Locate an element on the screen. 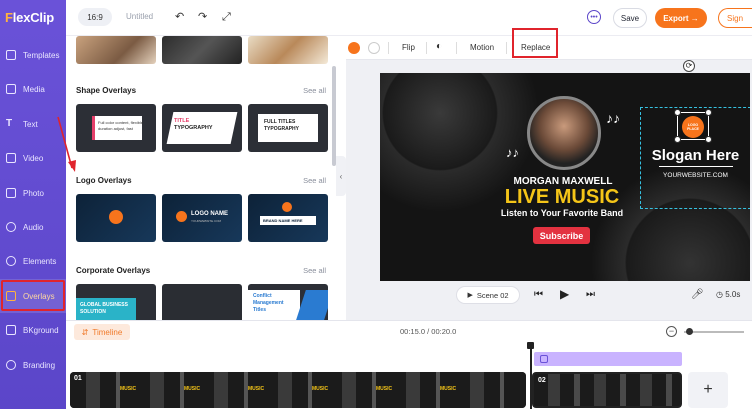 The image size is (752, 409). singer-photo is located at coordinates (564, 133).